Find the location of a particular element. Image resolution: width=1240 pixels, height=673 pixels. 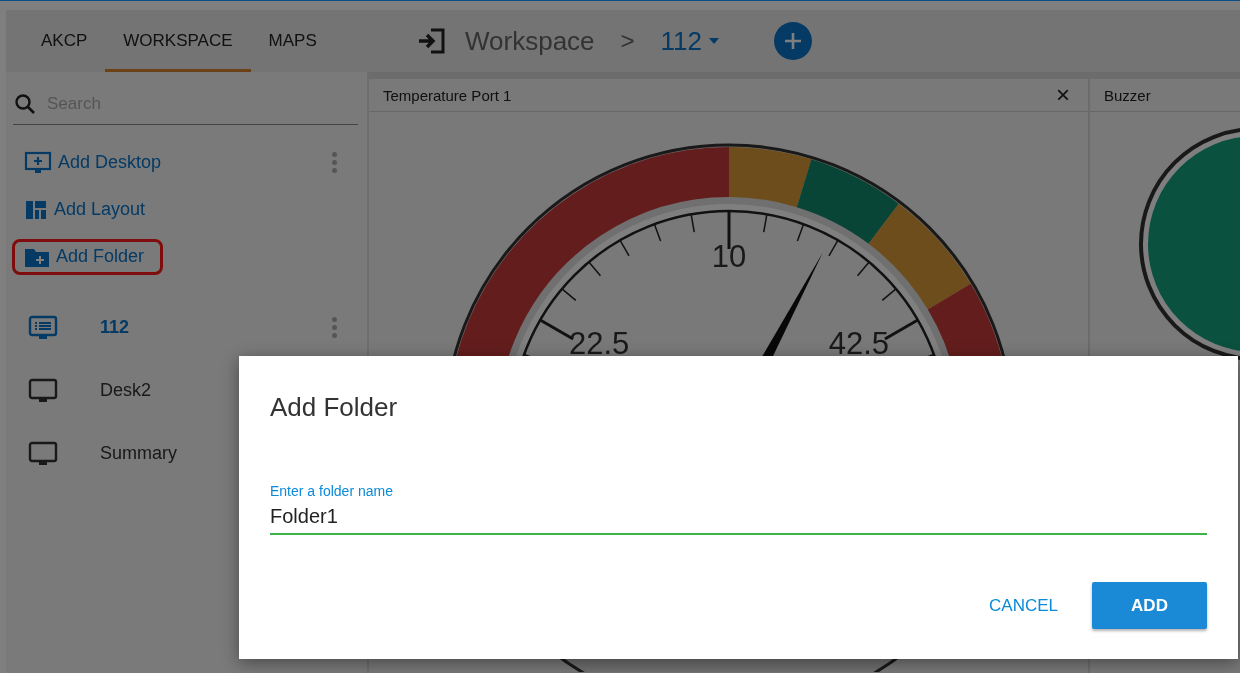

monitor-list-icon is located at coordinates (43, 327).